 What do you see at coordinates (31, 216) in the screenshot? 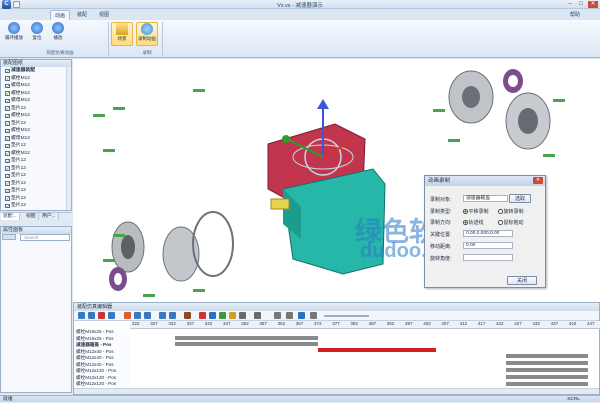
I see `tab-view-panel: 视图` at bounding box center [31, 216].